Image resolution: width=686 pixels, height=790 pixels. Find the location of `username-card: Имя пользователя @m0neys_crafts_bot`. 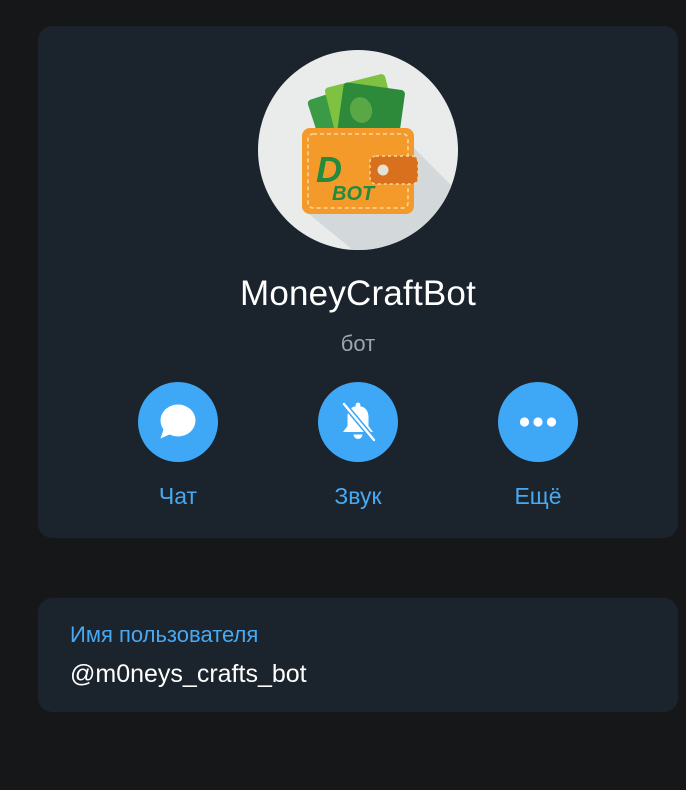

username-card: Имя пользователя @m0neys_crafts_bot is located at coordinates (358, 655).